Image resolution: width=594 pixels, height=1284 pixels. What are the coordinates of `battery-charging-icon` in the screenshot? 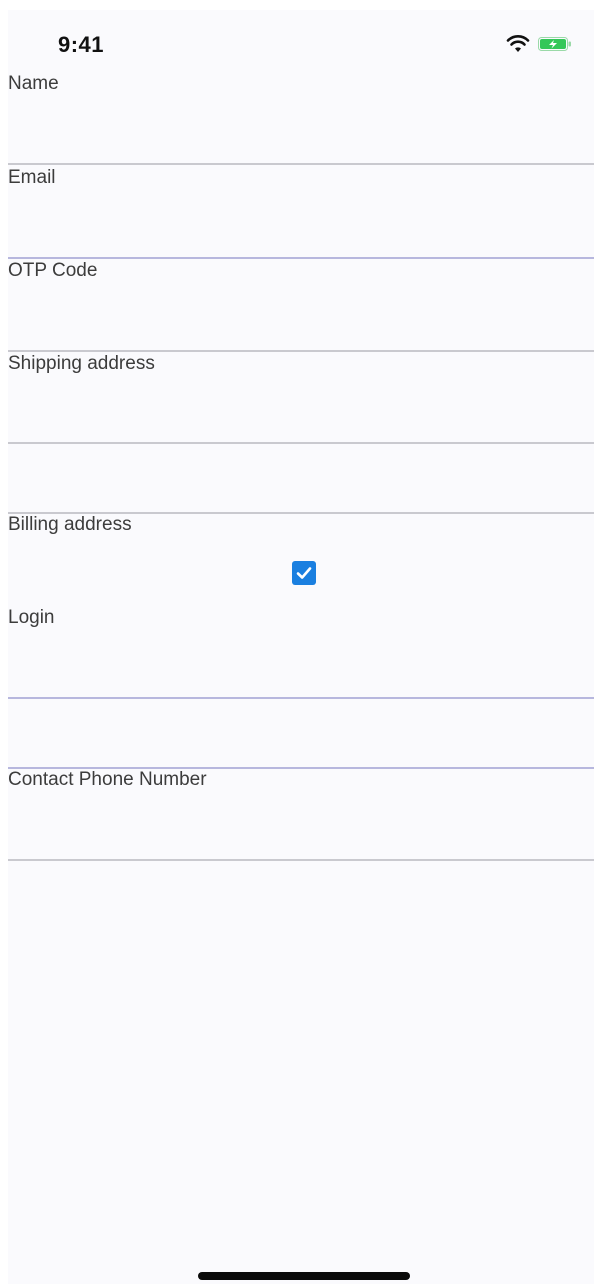 It's located at (555, 44).